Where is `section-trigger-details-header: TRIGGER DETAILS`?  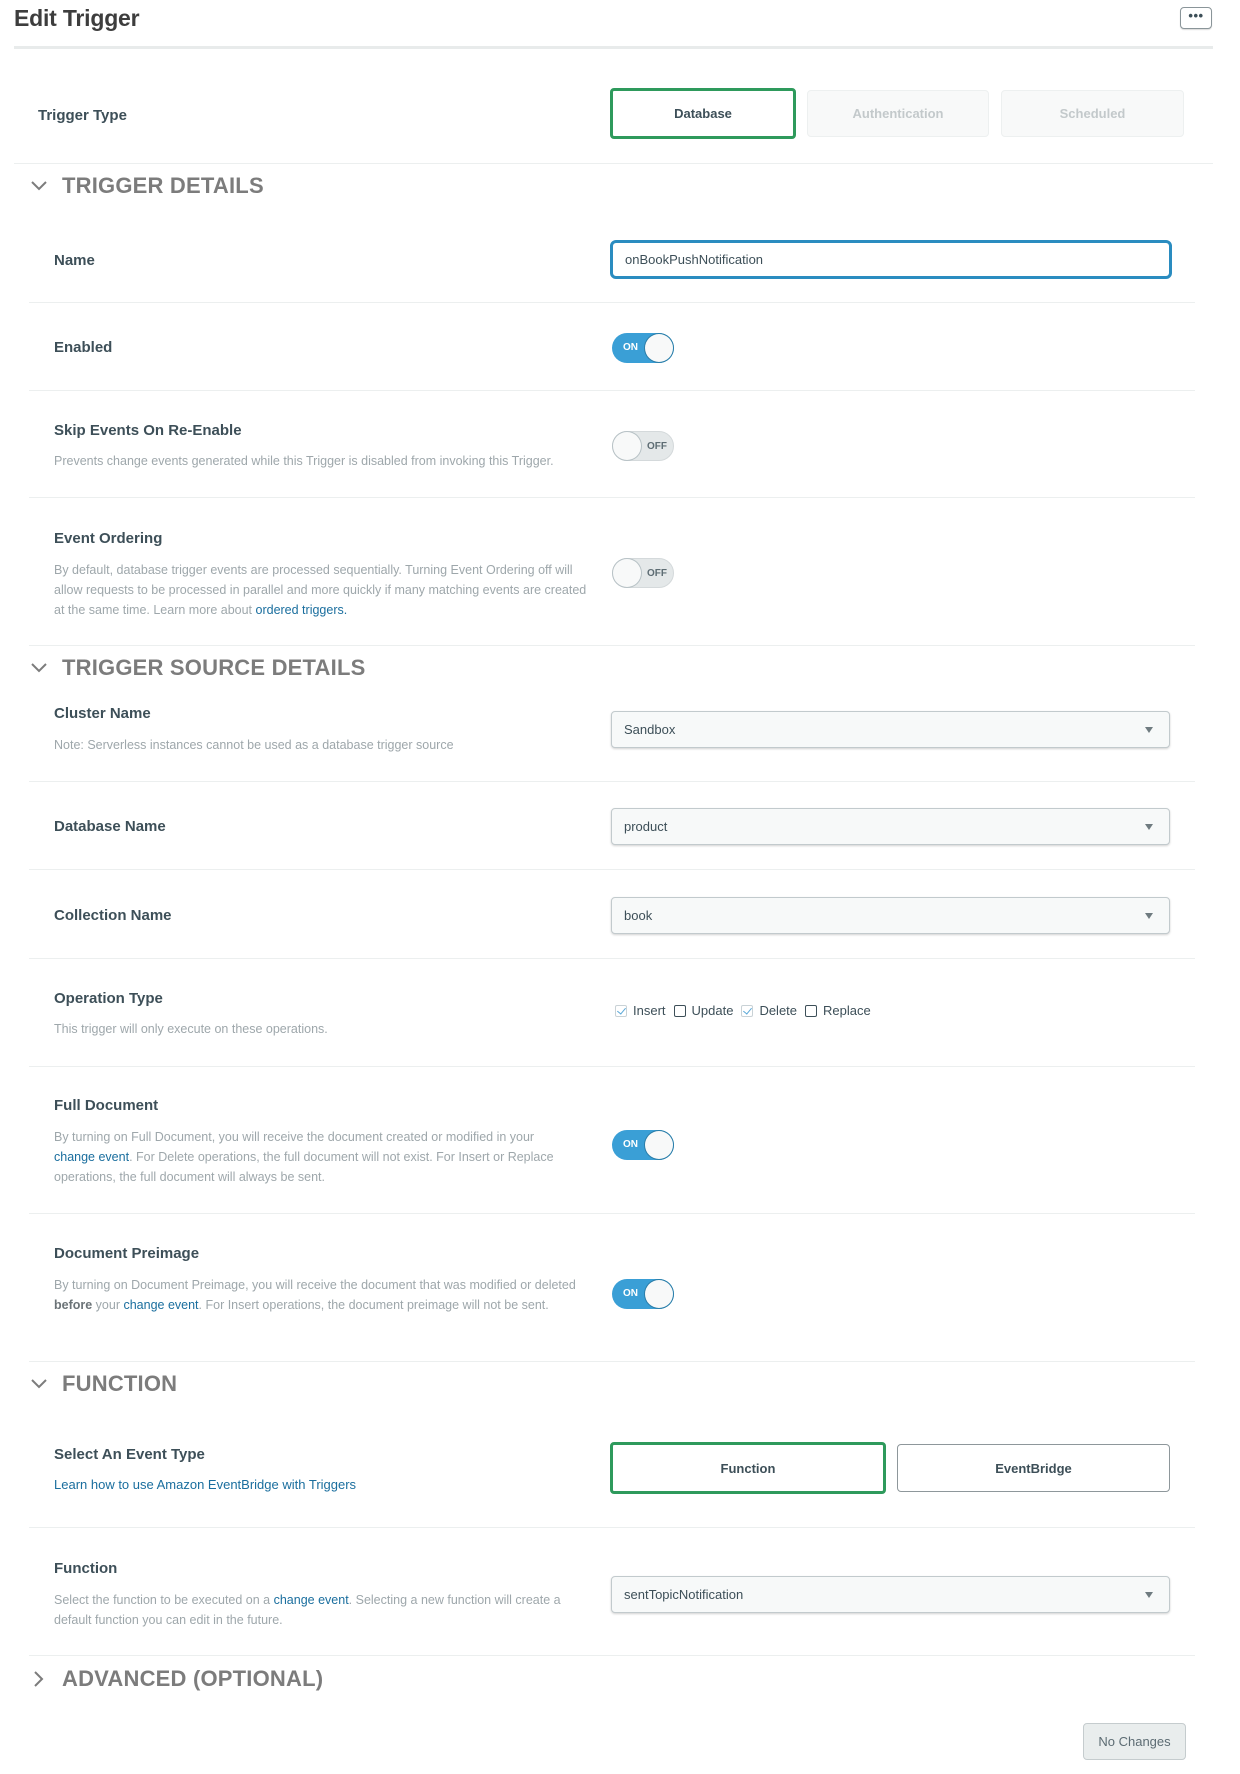 section-trigger-details-header: TRIGGER DETAILS is located at coordinates (146, 186).